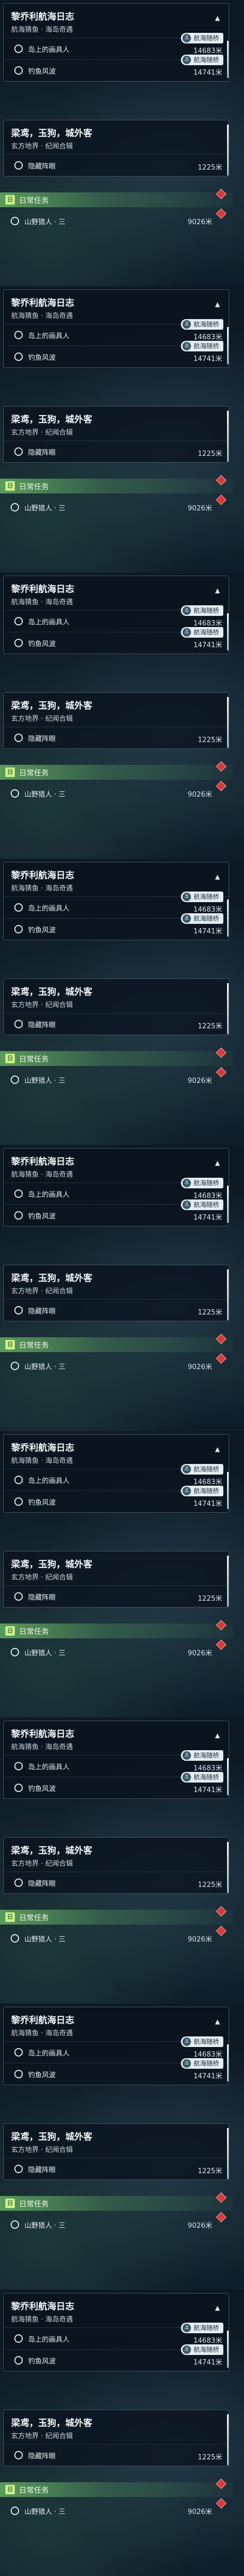  Describe the element at coordinates (45, 1367) in the screenshot. I see `task-name: 山野猎人 · 三` at that location.